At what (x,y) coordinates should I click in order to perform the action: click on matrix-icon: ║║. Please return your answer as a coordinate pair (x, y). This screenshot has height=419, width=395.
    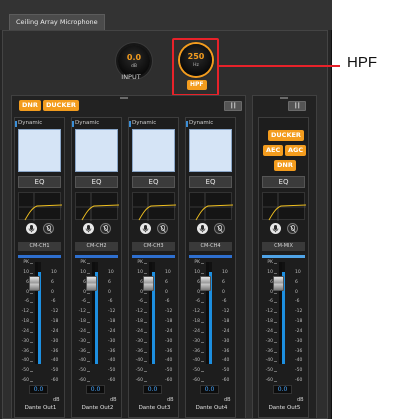
    Looking at the image, I should click on (233, 106).